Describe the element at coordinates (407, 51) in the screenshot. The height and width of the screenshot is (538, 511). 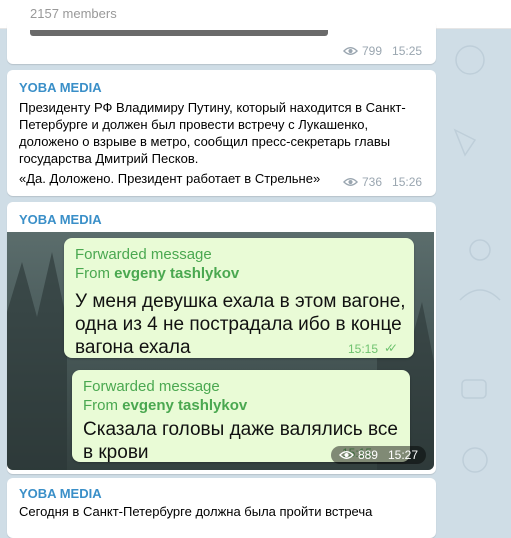
I see `message-time: 15:25` at that location.